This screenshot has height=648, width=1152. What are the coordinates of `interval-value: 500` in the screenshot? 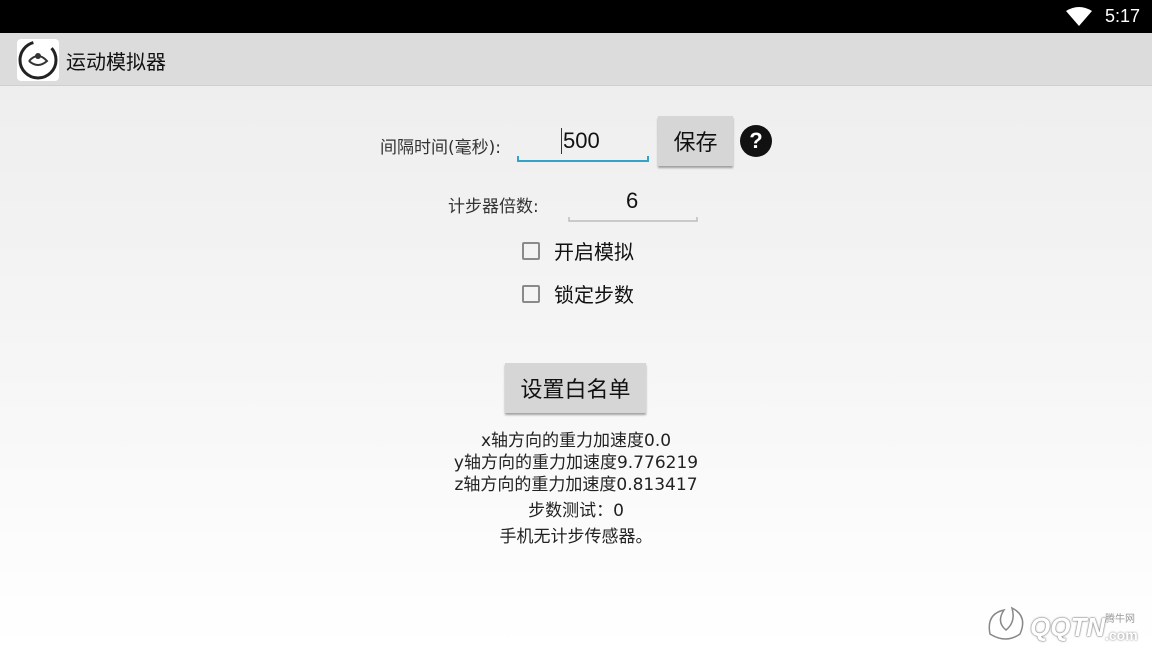 It's located at (581, 140).